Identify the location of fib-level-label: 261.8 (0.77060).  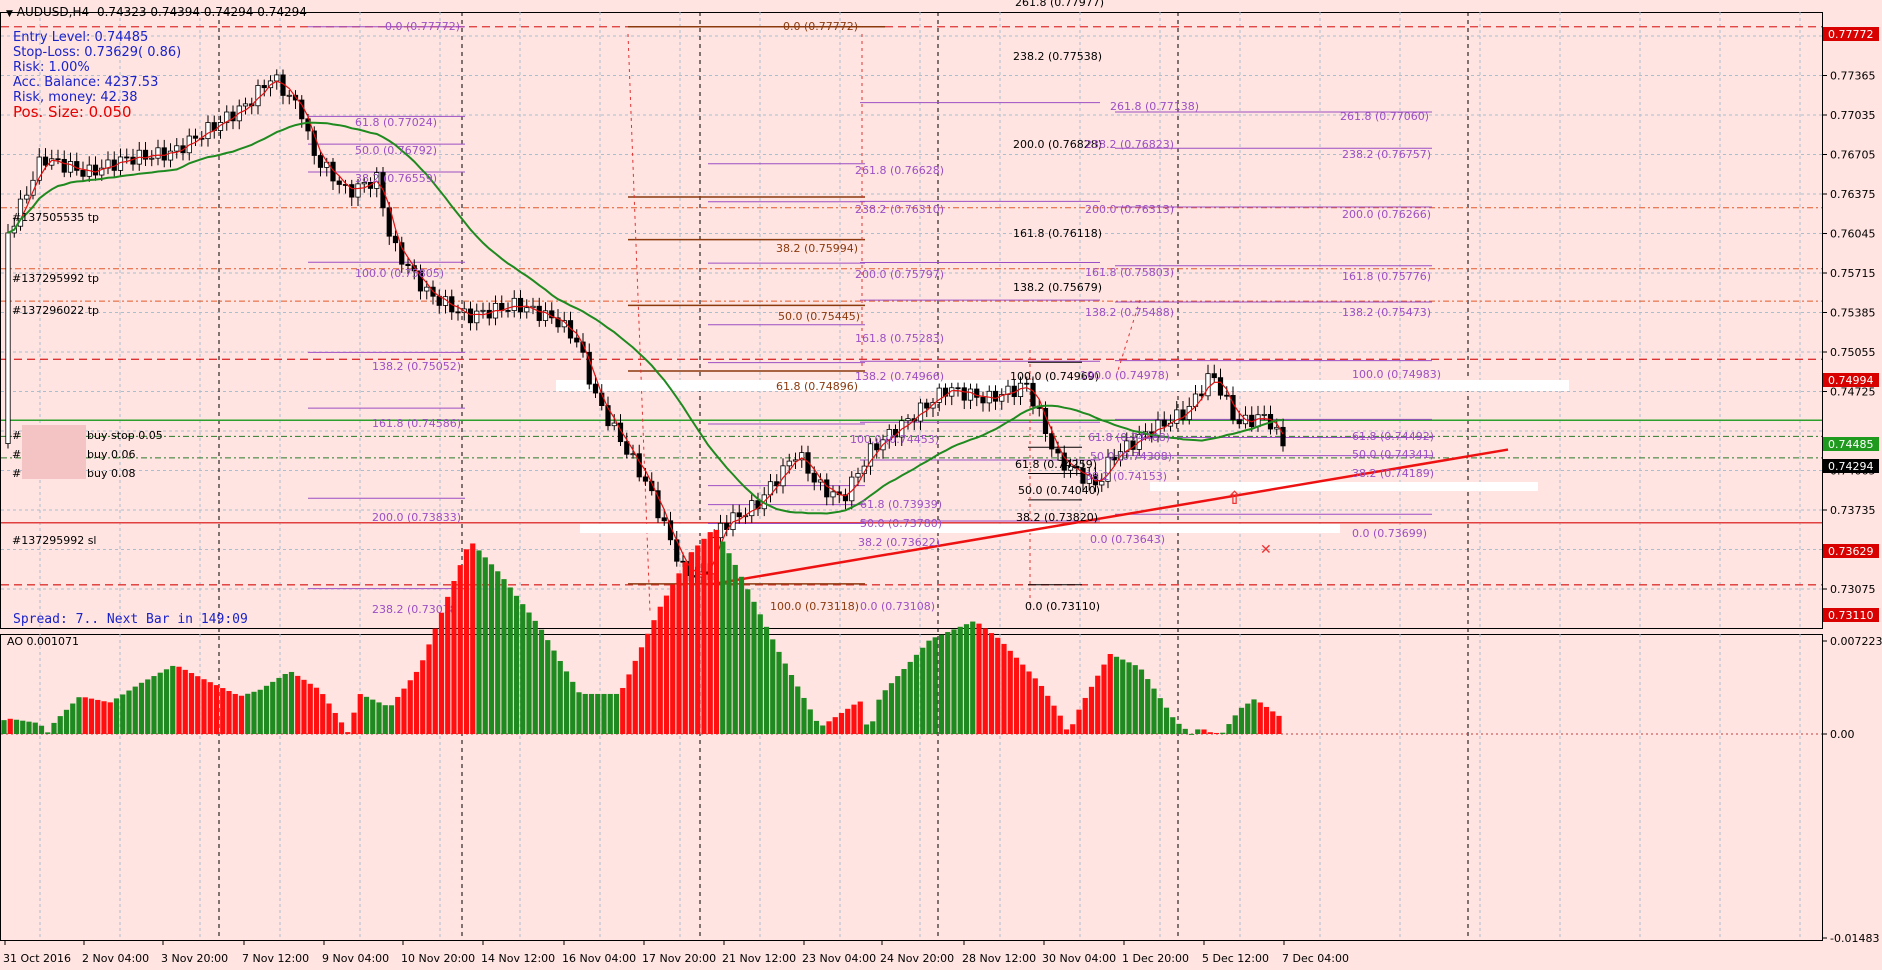
(1384, 116).